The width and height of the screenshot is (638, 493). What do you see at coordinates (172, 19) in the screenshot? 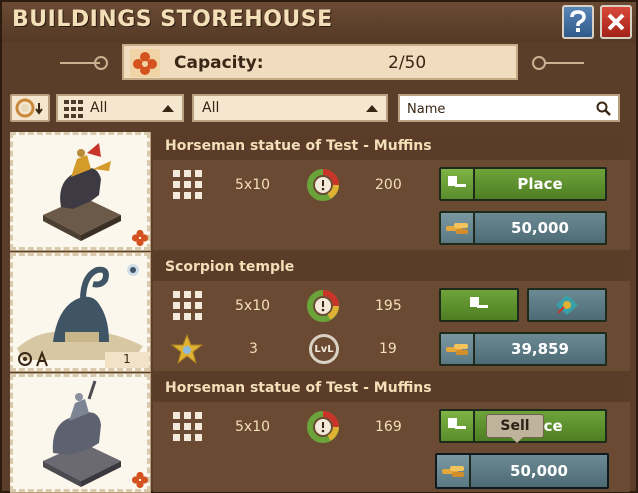
I see `window-title: BUILDINGS STOREHOUSE` at bounding box center [172, 19].